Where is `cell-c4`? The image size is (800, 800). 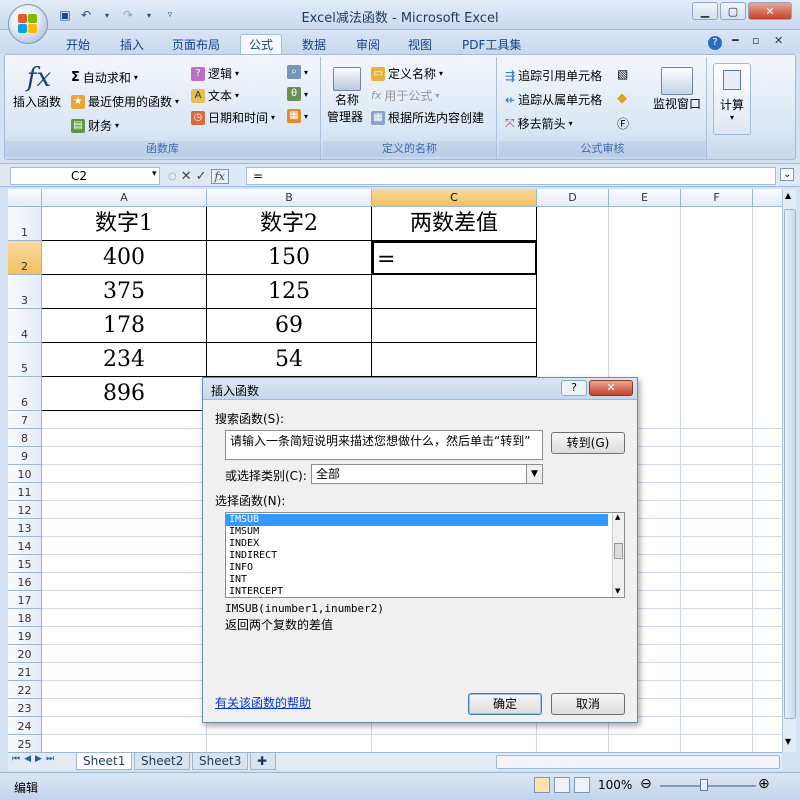 cell-c4 is located at coordinates (454, 326).